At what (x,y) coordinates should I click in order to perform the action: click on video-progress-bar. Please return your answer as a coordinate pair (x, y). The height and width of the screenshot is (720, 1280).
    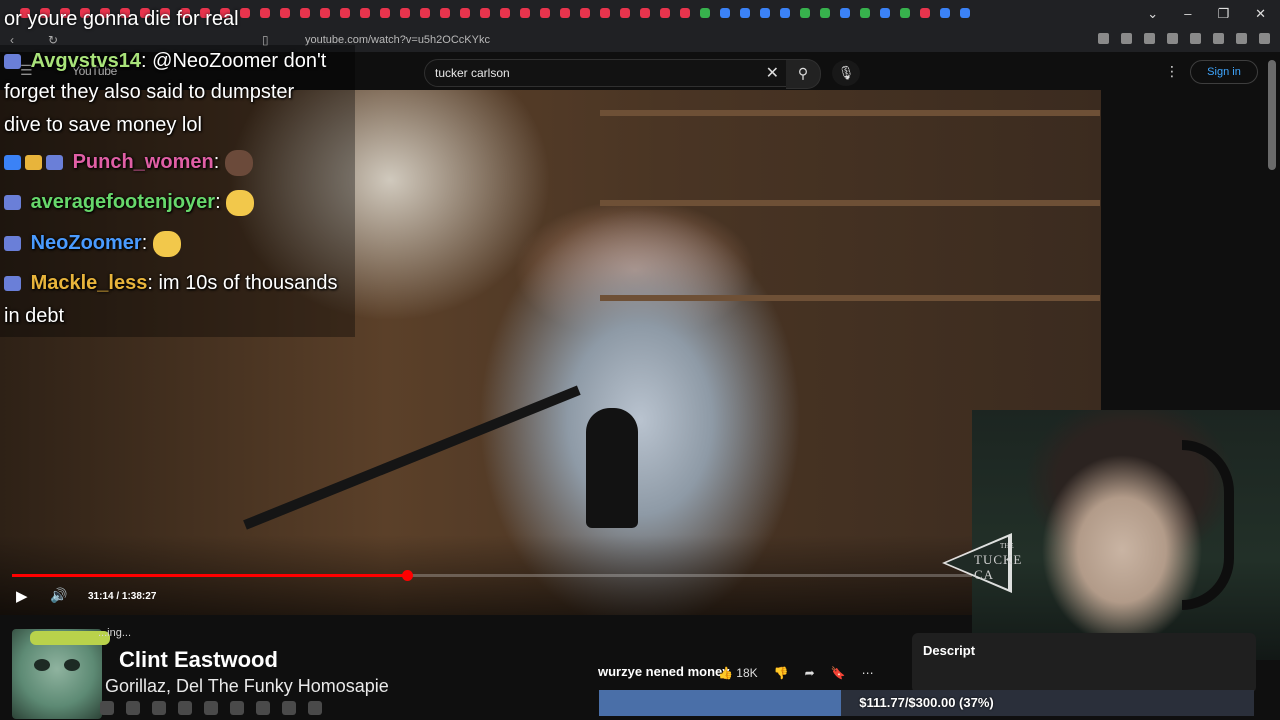
    Looking at the image, I should click on (550, 575).